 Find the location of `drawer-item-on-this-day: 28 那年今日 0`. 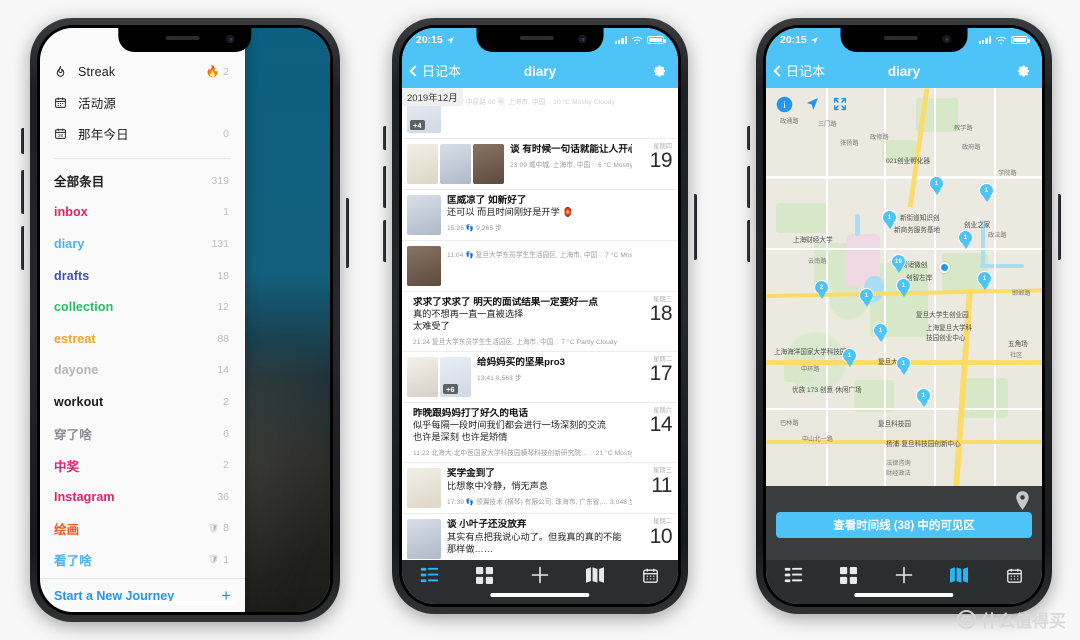

drawer-item-on-this-day: 28 那年今日 0 is located at coordinates (142, 133).